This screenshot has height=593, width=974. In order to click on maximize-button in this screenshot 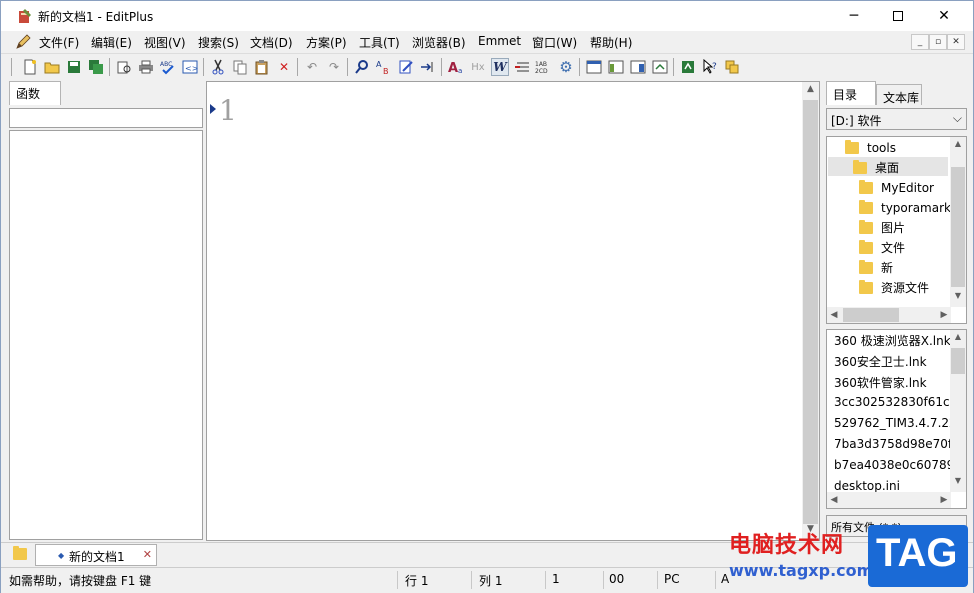, I will do `click(898, 16)`.